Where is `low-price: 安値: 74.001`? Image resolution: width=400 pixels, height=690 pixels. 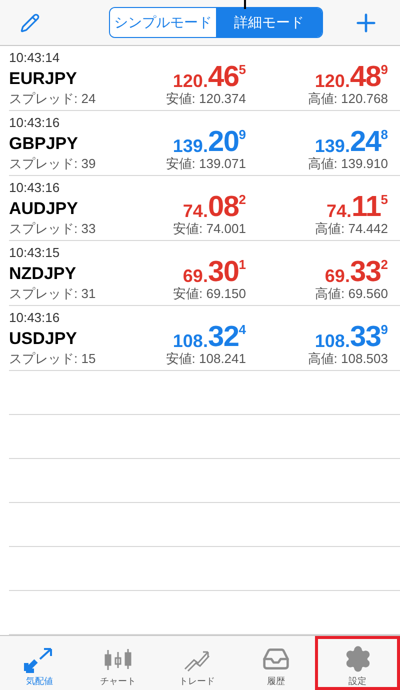
low-price: 安値: 74.001 is located at coordinates (209, 228).